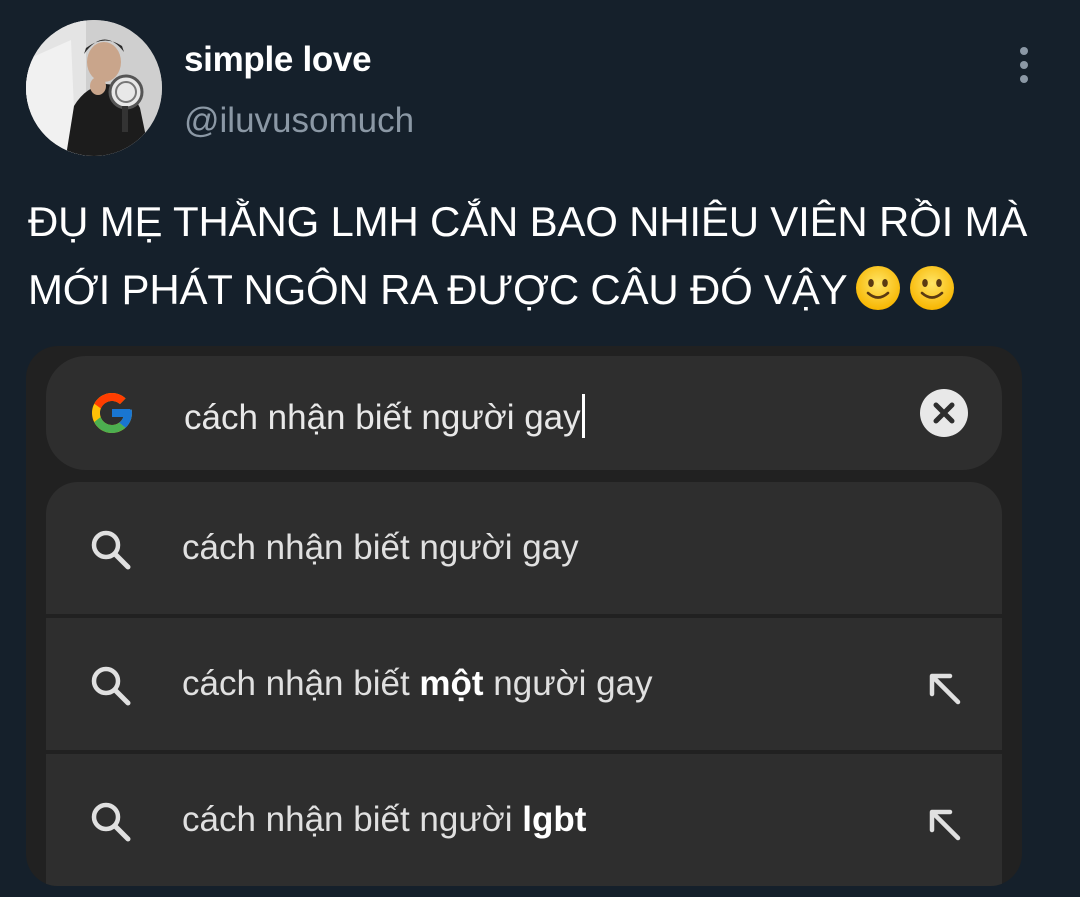  Describe the element at coordinates (1024, 51) in the screenshot. I see `more-vertical-icon` at that location.